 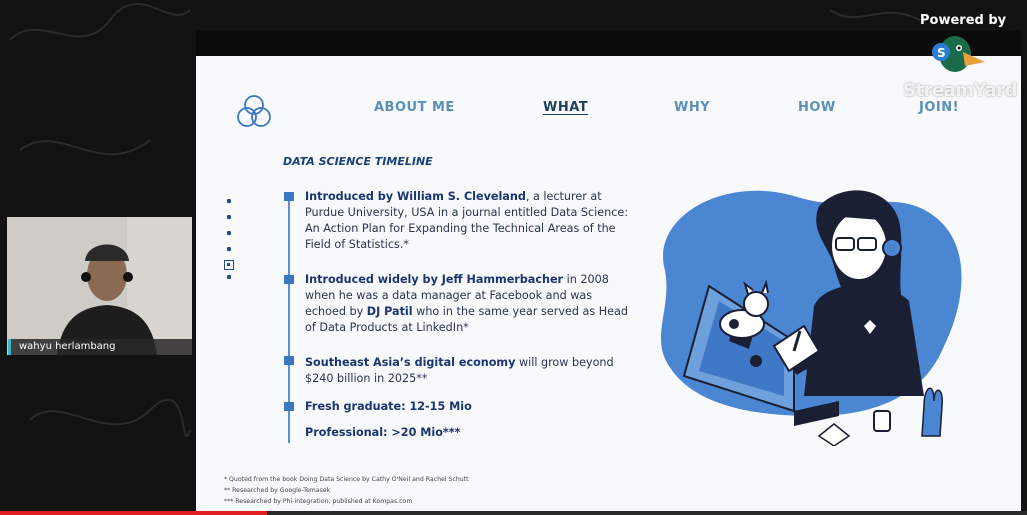 I want to click on timeline-item: Professional: >20 Mio***, so click(x=470, y=433).